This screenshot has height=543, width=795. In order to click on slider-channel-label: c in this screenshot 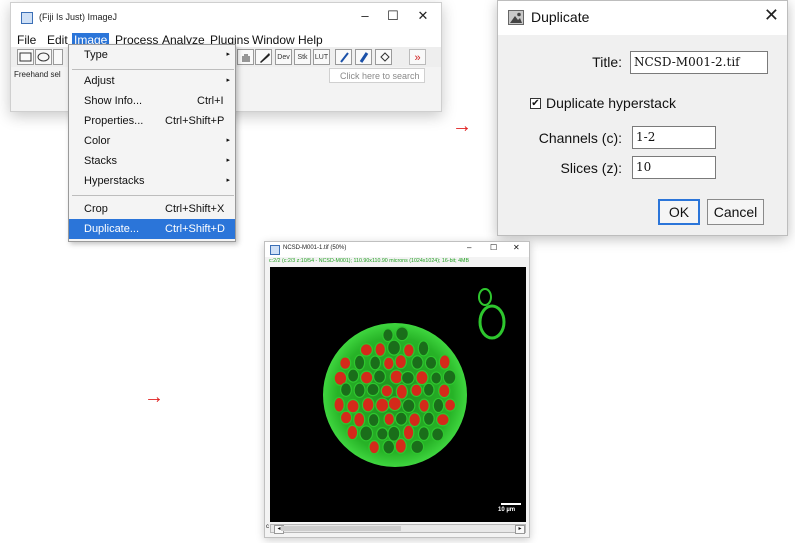, I will do `click(267, 527)`.